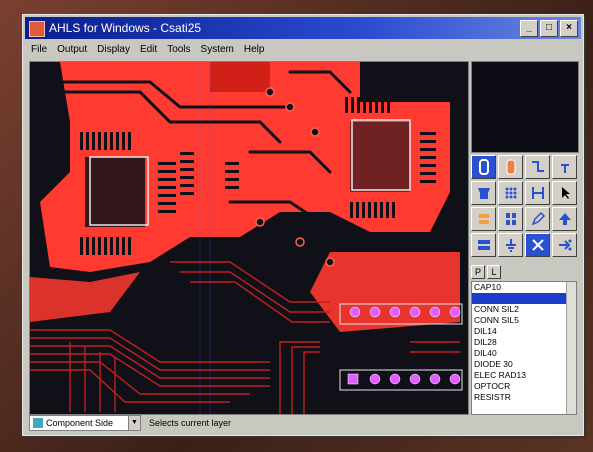 The image size is (593, 452). I want to click on list-item: ELEC RAD13, so click(524, 375).